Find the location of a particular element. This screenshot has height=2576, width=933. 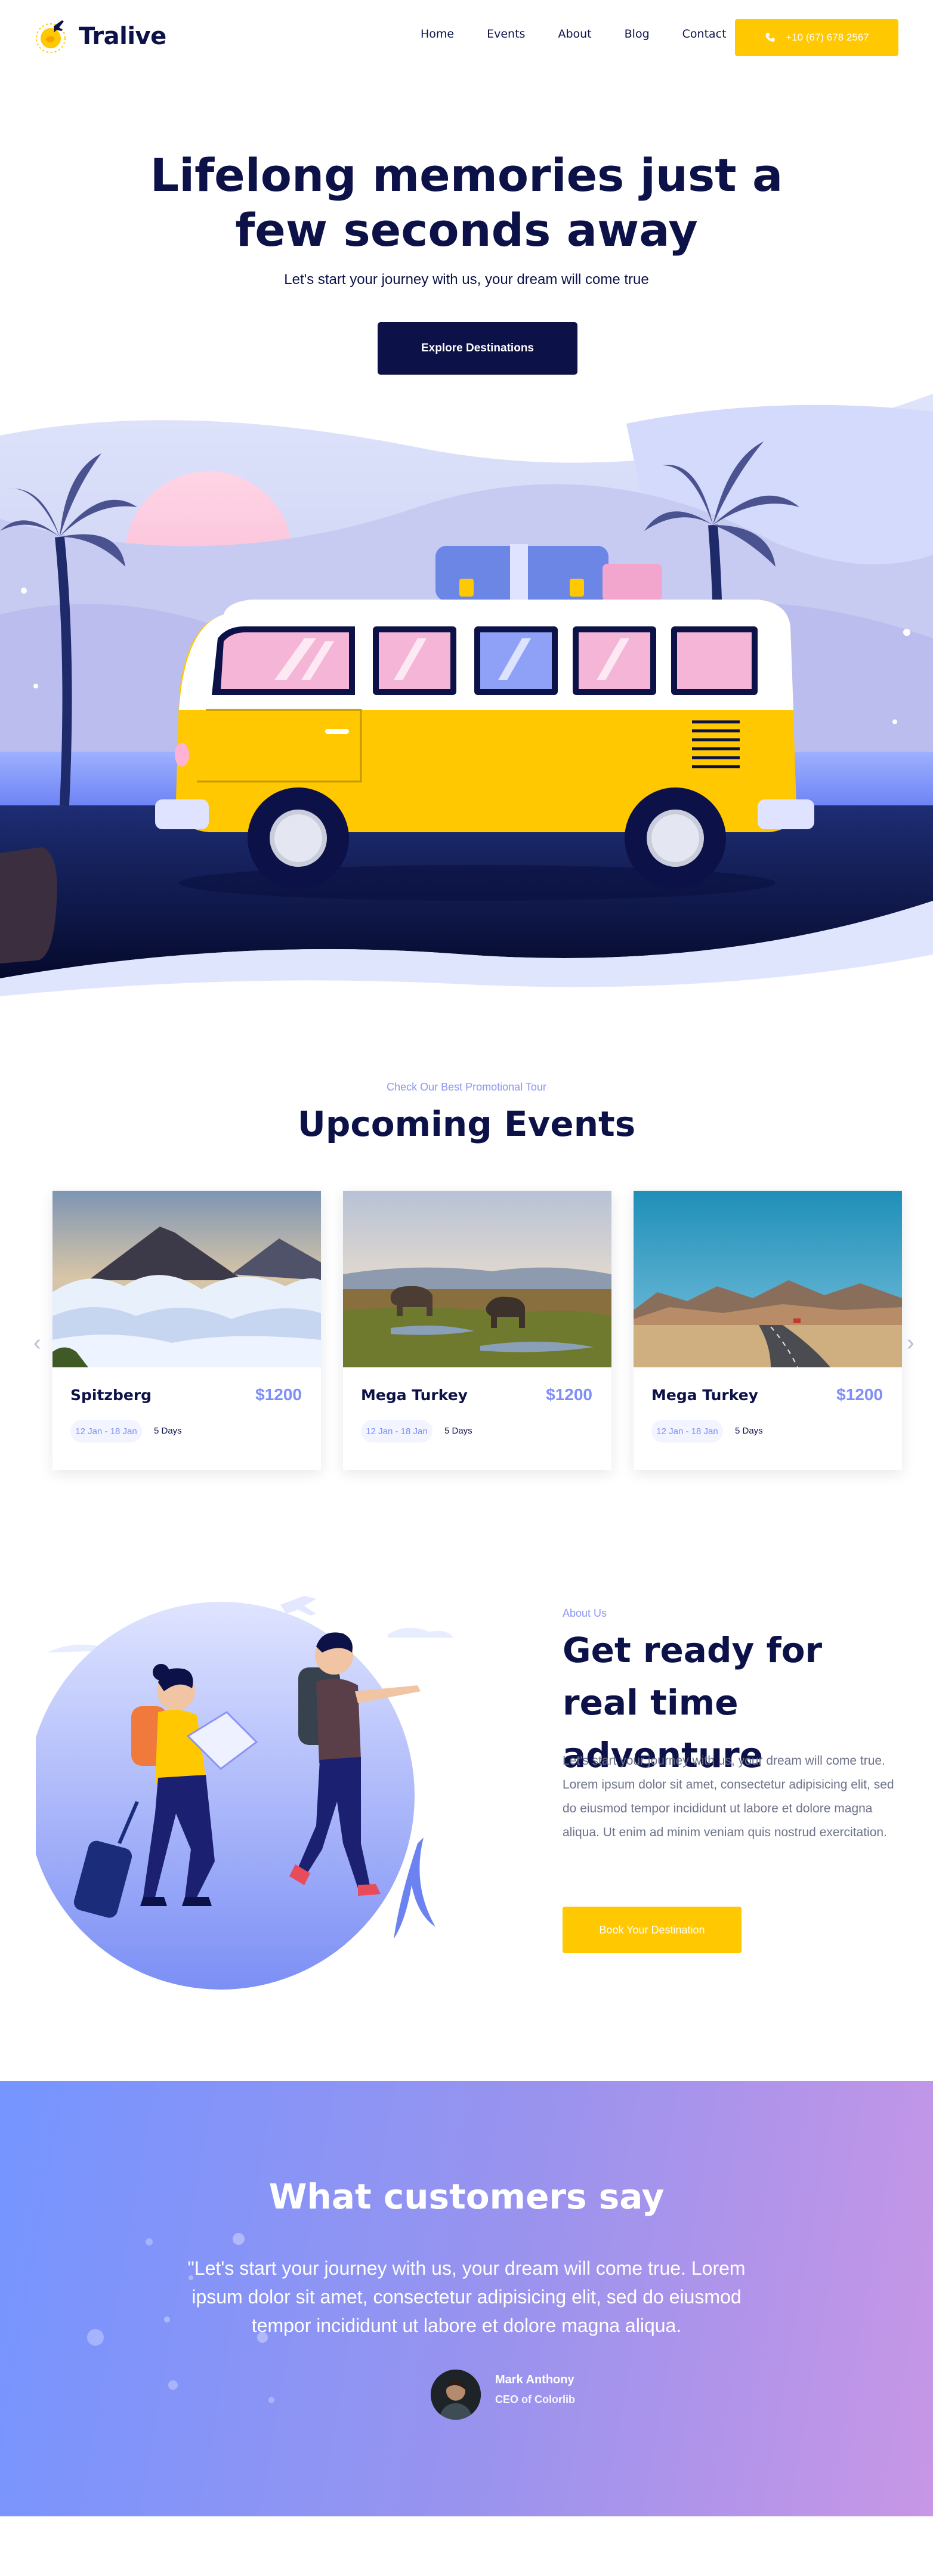

phone-number: +10 (67) 678 2567 is located at coordinates (828, 37).